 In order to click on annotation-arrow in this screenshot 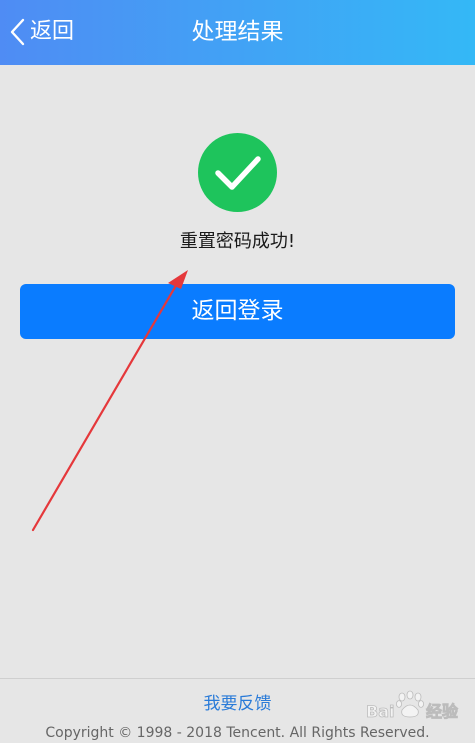, I will do `click(109, 401)`.